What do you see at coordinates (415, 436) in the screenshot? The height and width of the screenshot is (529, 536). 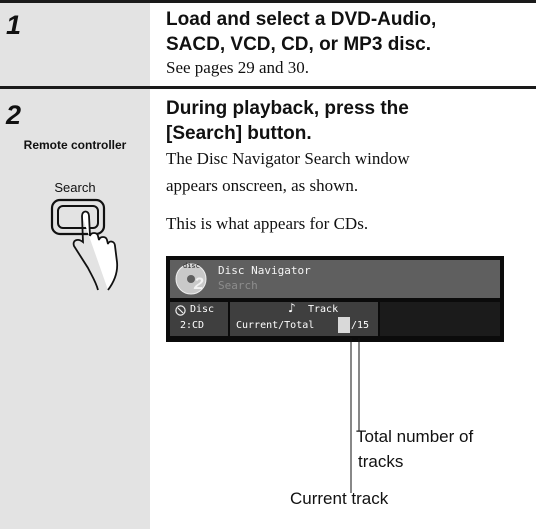 I see `total-tracks-callout-line1: Total number of` at bounding box center [415, 436].